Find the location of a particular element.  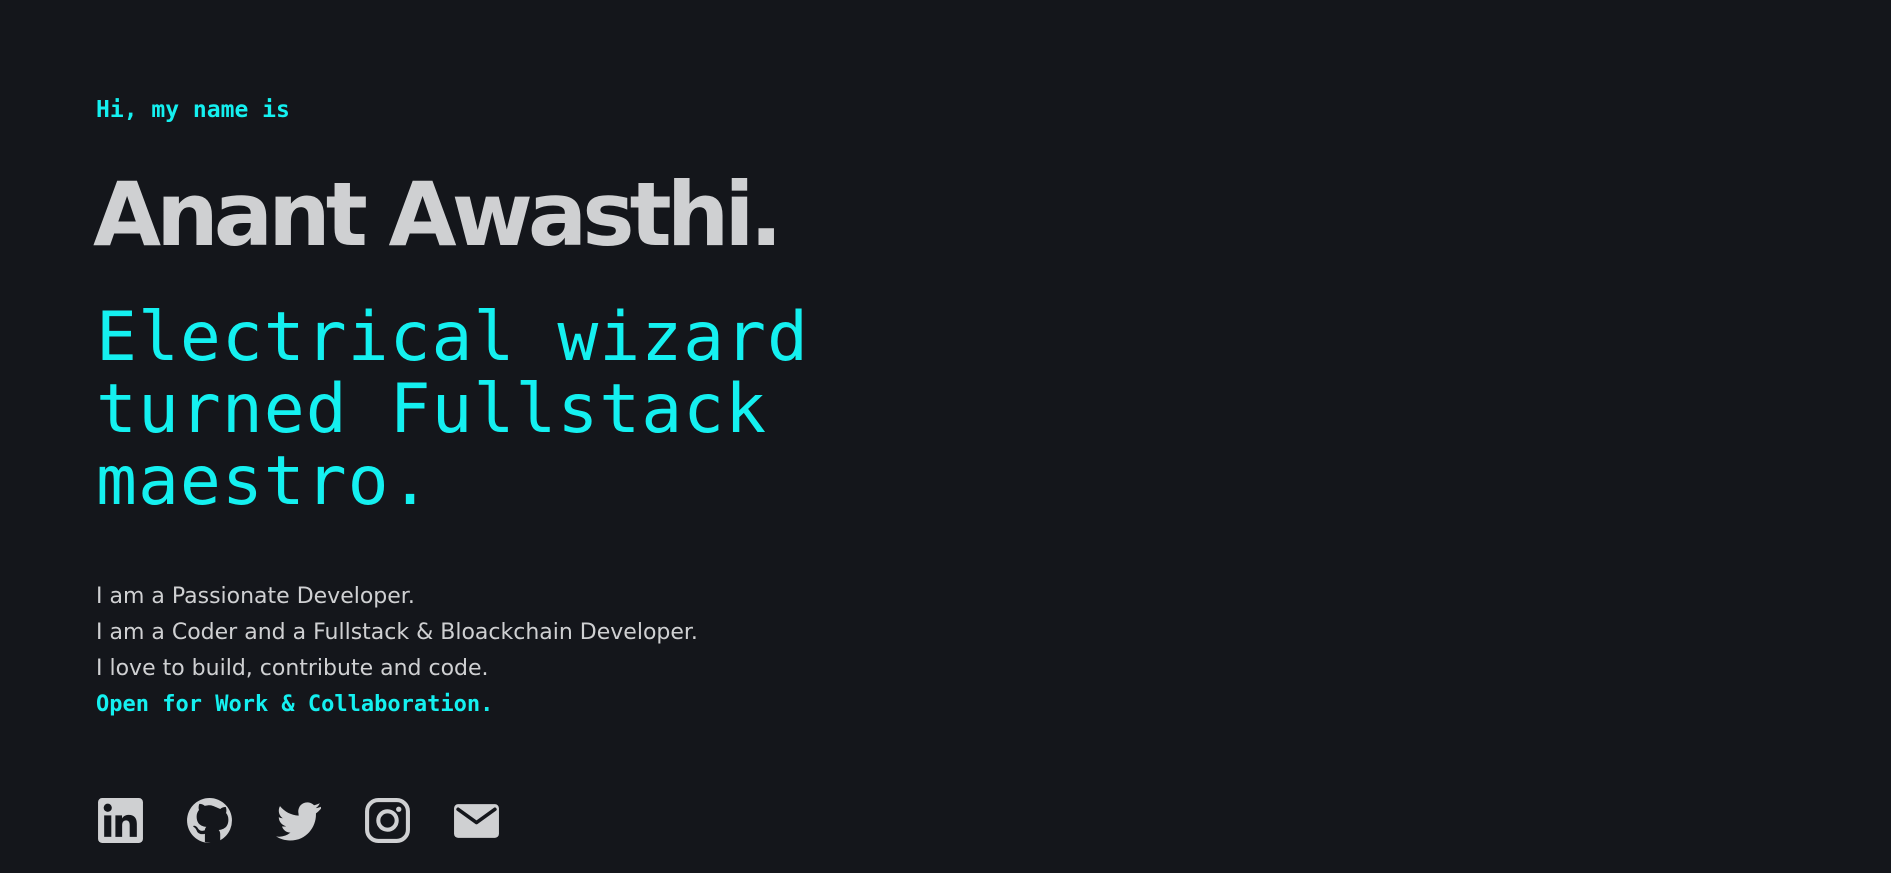

mail-icon is located at coordinates (476, 821).